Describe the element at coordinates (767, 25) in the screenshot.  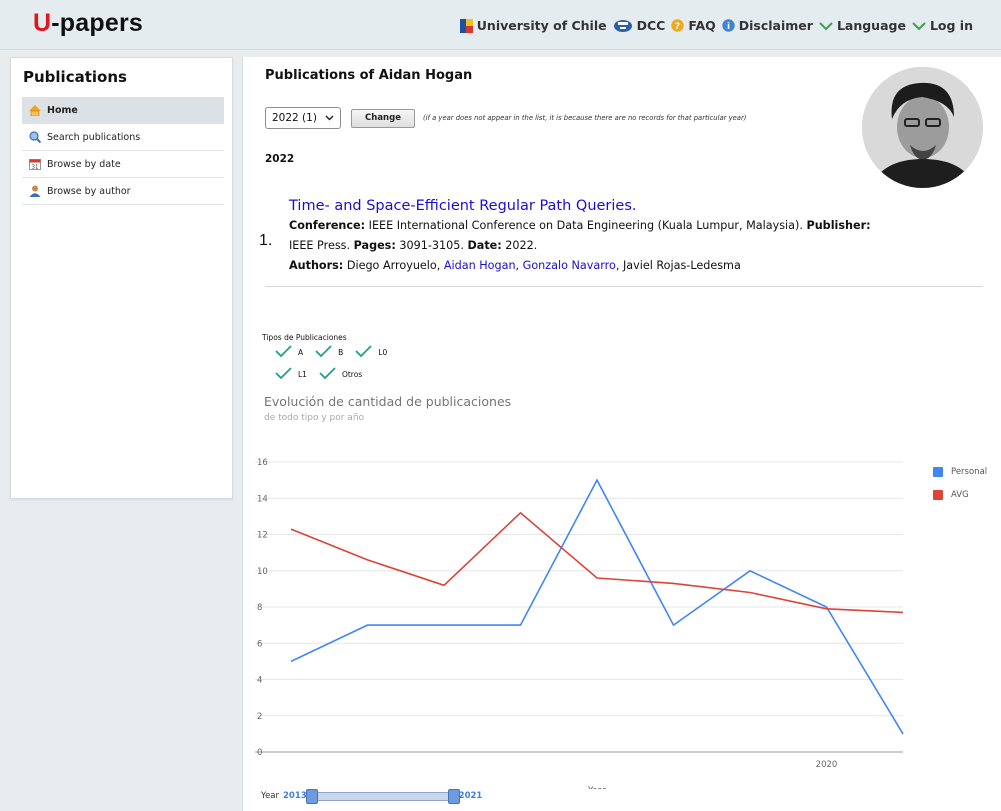
I see `nav-disclaimer: i Disclaimer` at that location.